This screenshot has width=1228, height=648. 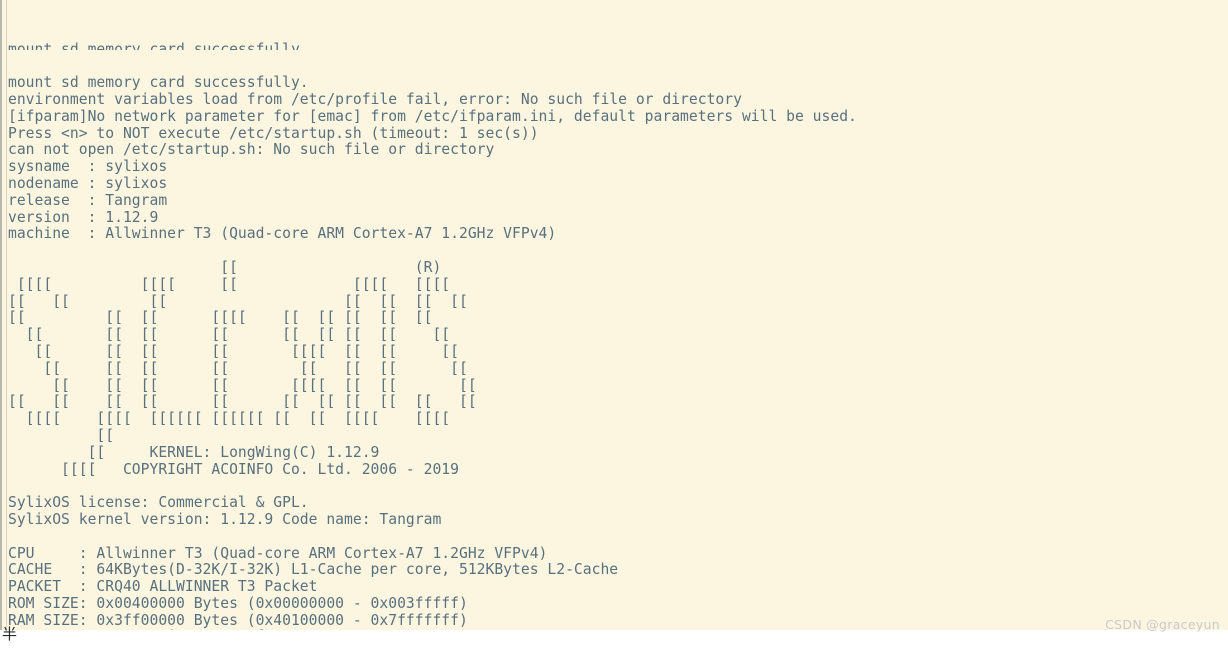 What do you see at coordinates (242, 402) in the screenshot?
I see `terminal-line: [[ [[ [[ [[ [[ [[ [[ [[ [[ [[ [[` at bounding box center [242, 402].